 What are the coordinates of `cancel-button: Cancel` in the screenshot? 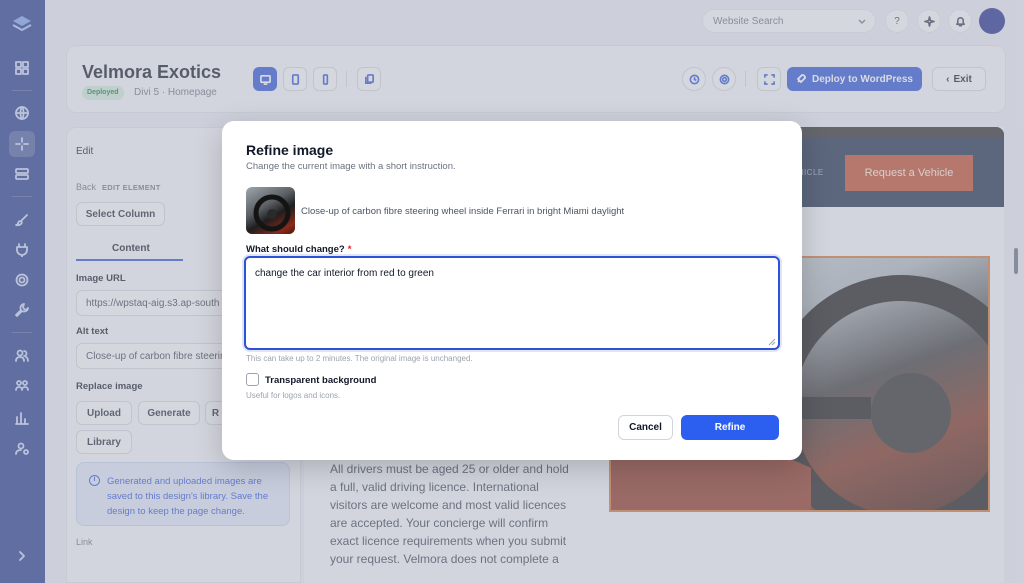 It's located at (645, 427).